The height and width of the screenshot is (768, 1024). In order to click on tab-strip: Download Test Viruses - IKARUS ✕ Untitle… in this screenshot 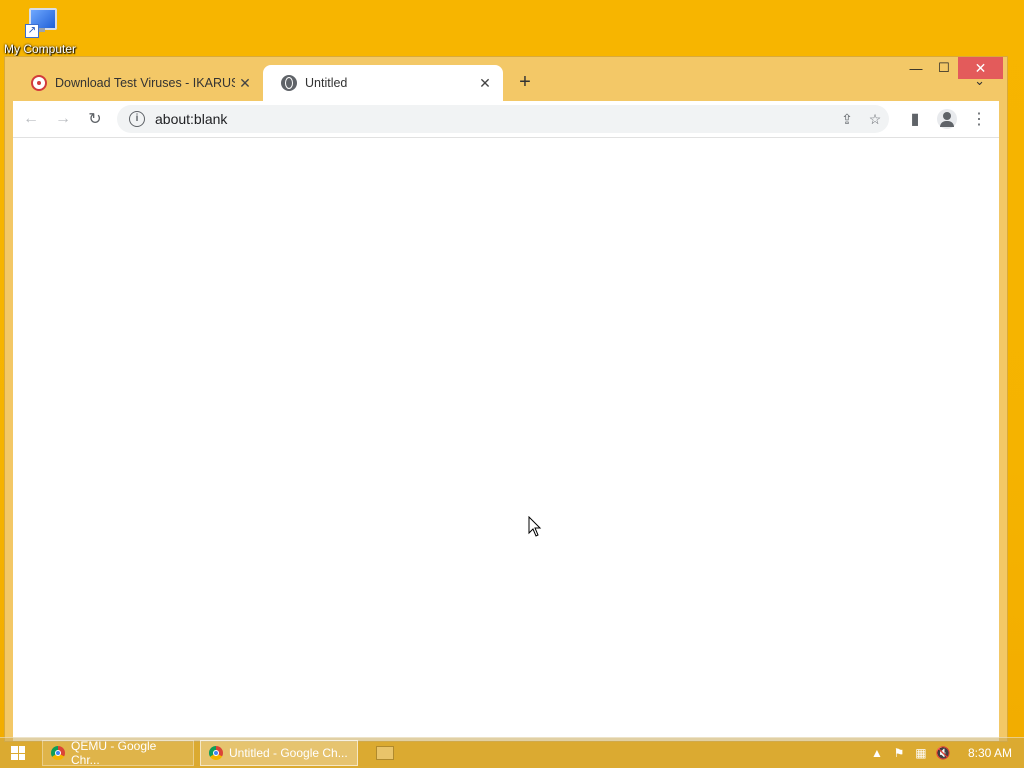, I will do `click(506, 83)`.